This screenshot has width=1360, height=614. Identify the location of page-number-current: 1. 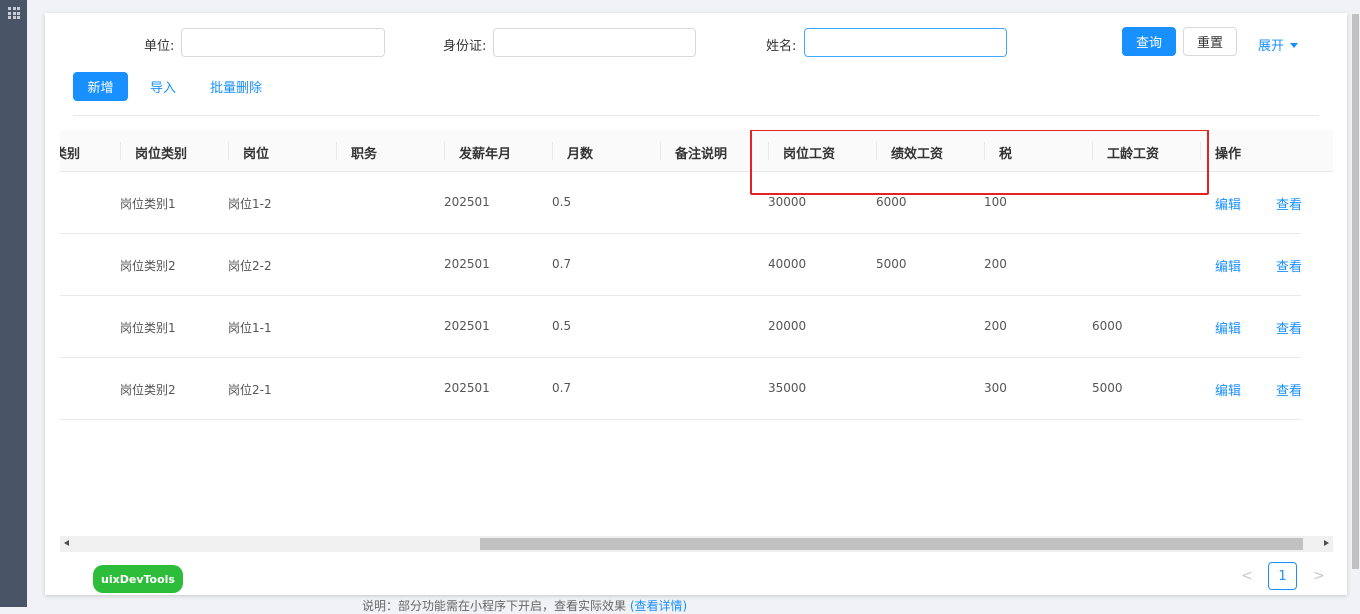
(1282, 576).